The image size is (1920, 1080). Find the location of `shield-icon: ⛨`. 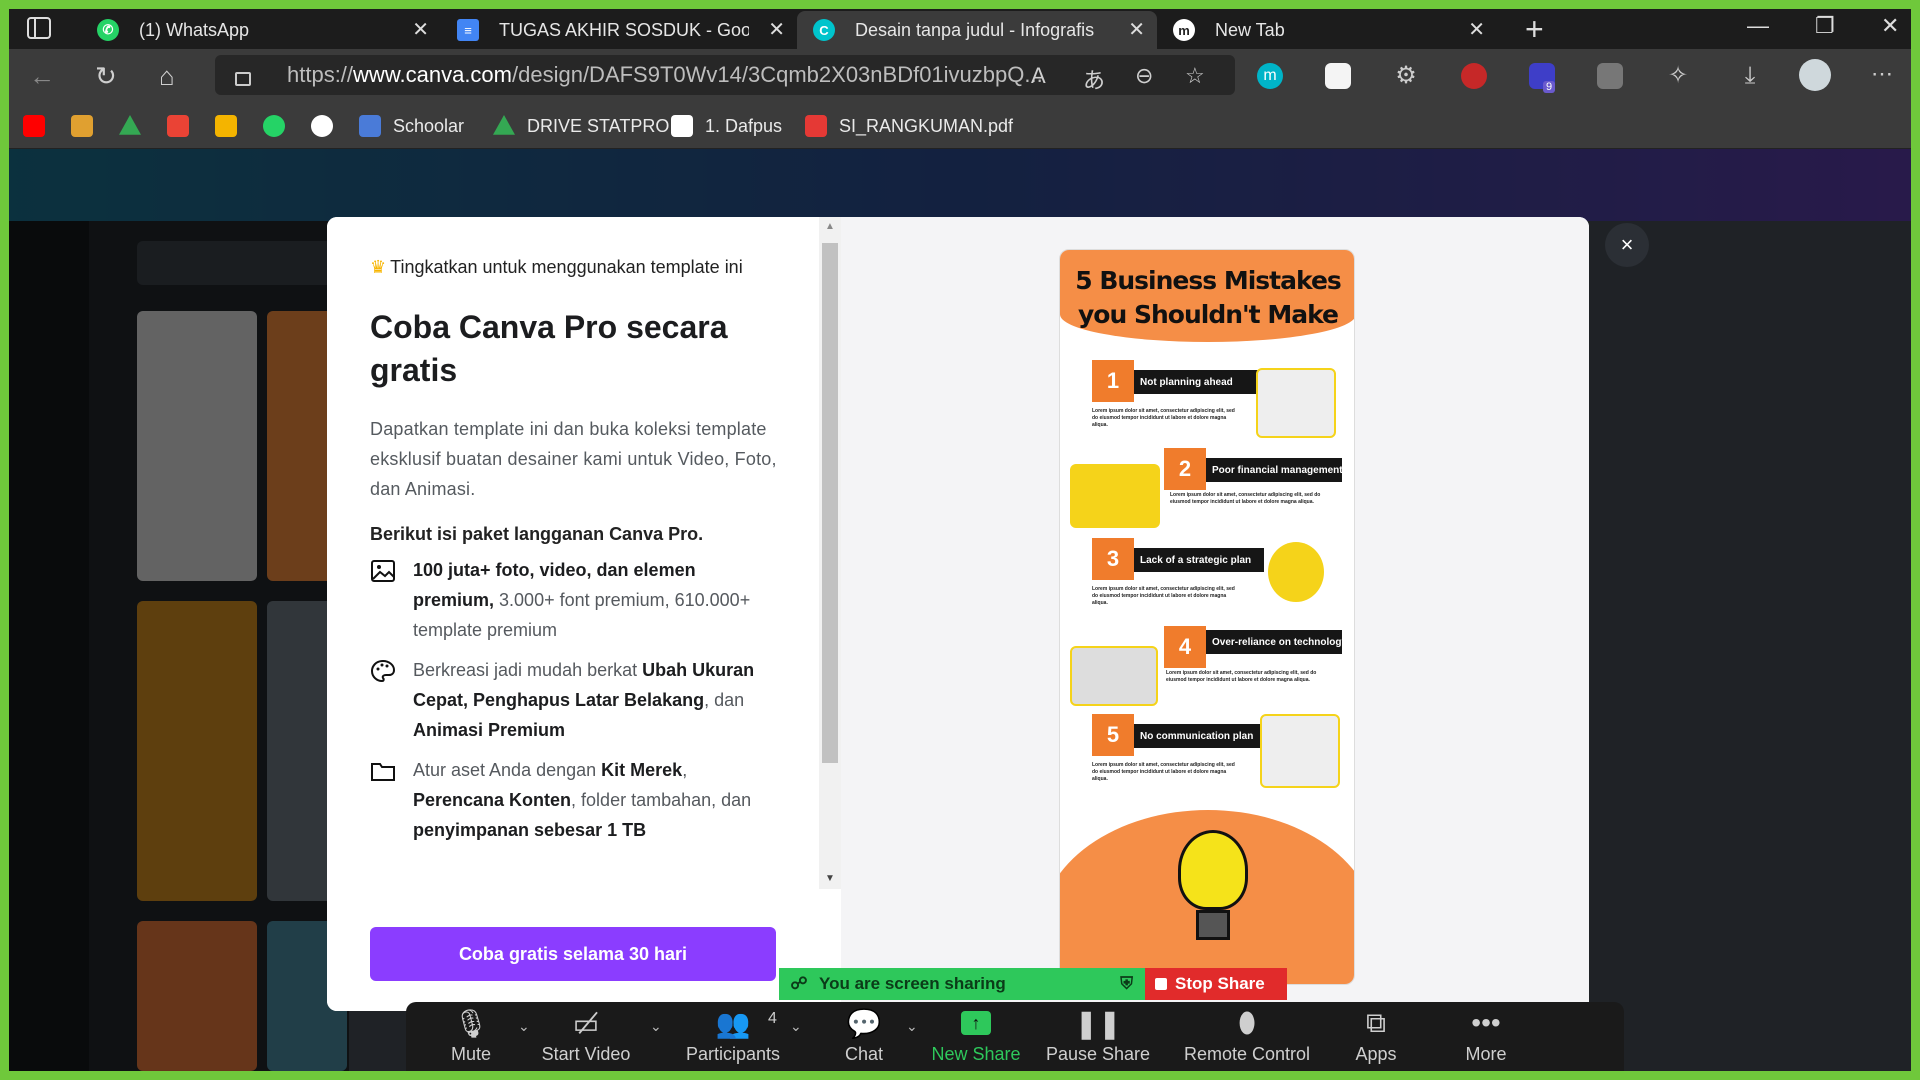

shield-icon: ⛨ is located at coordinates (1126, 983).